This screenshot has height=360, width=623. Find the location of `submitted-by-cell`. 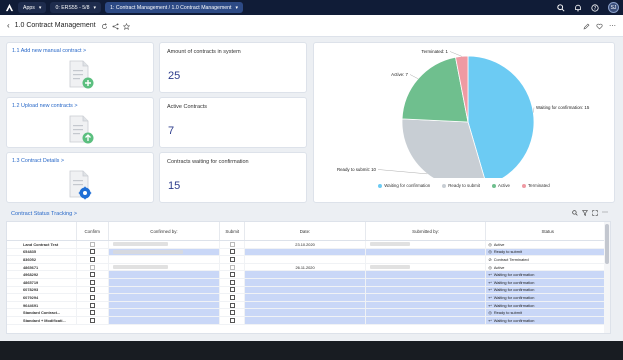

submitted-by-cell is located at coordinates (426, 282).